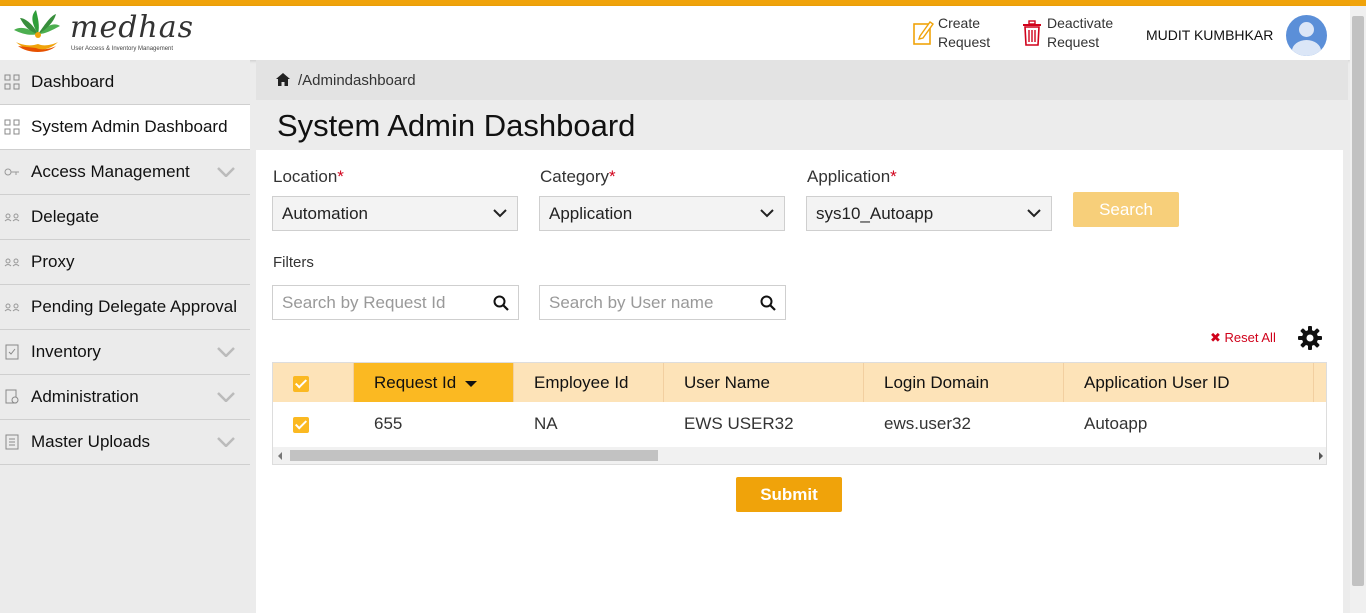 This screenshot has height=613, width=1366. Describe the element at coordinates (53, 261) in the screenshot. I see `sidebar-item-label: Proxy` at that location.